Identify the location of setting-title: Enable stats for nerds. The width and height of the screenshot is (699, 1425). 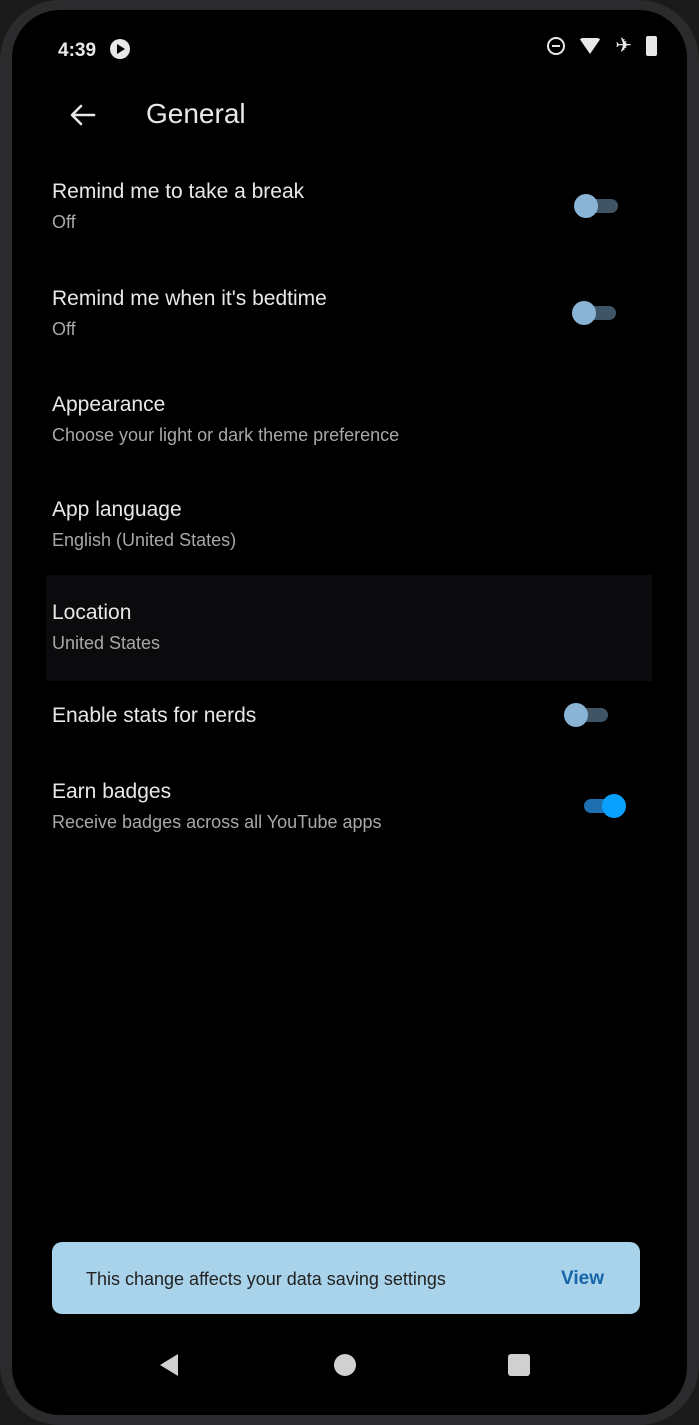
(154, 715).